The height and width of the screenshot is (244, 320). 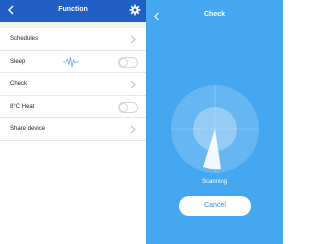 I want to click on settings-button, so click(x=135, y=10).